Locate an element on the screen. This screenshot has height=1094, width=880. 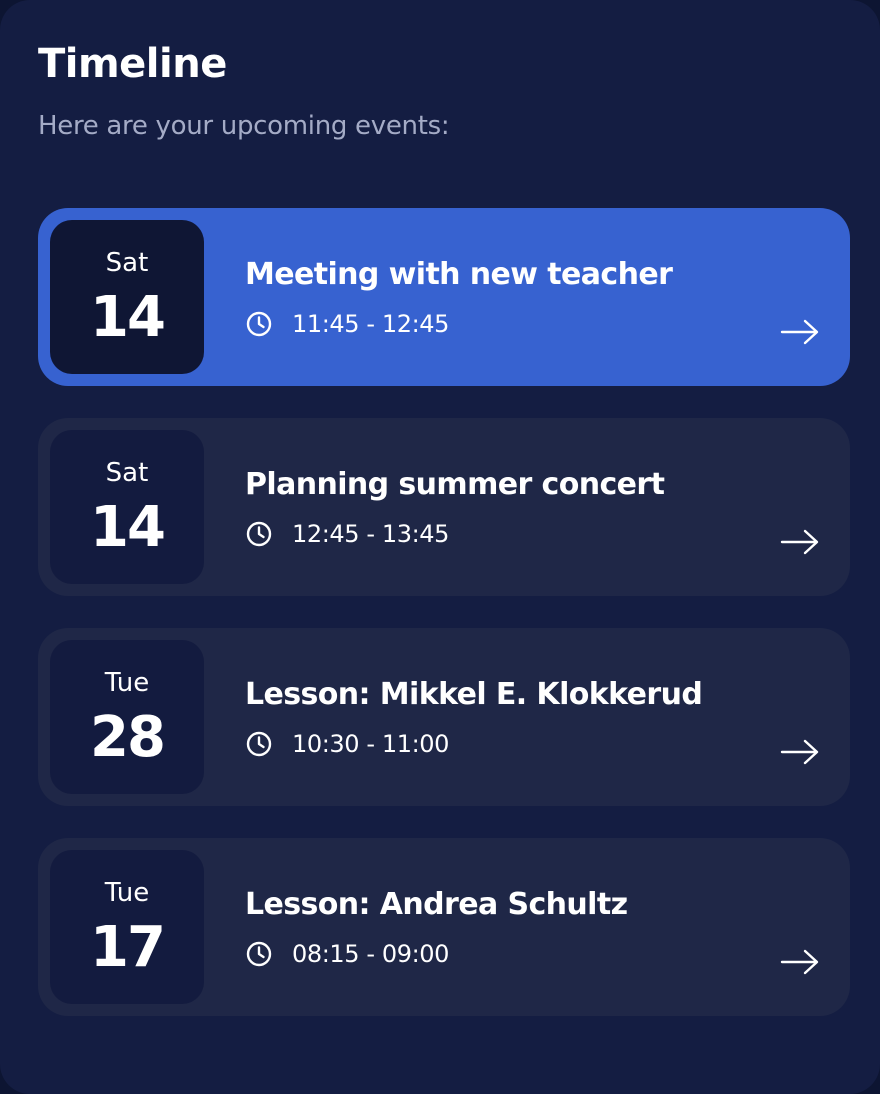
event-time-row: 08:15 - 09:00 is located at coordinates (347, 954).